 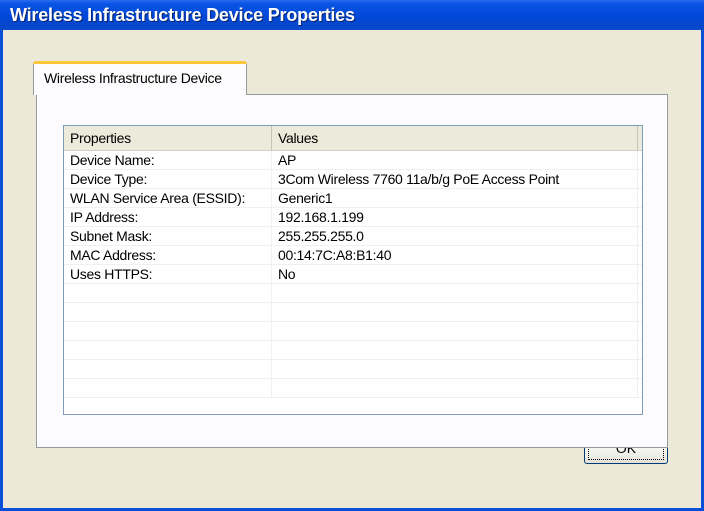 What do you see at coordinates (455, 274) in the screenshot?
I see `property-value-cell: No` at bounding box center [455, 274].